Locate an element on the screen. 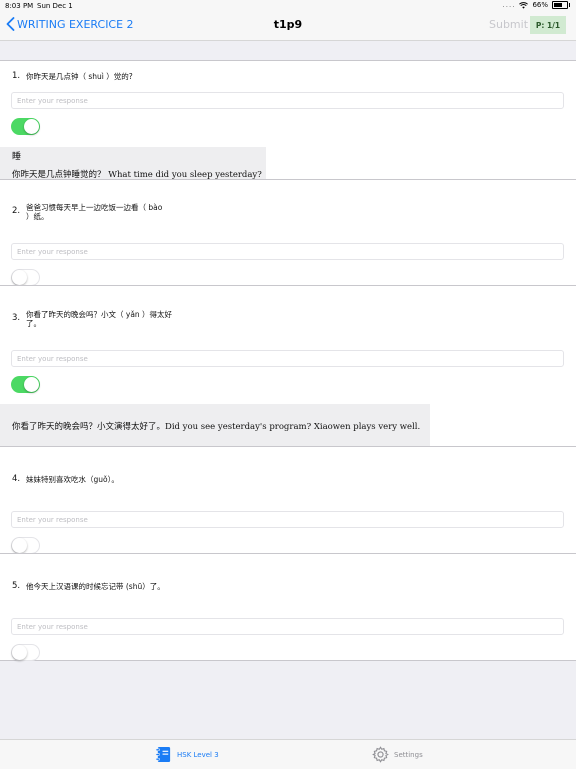  page-badge: P: 1/1 is located at coordinates (548, 25).